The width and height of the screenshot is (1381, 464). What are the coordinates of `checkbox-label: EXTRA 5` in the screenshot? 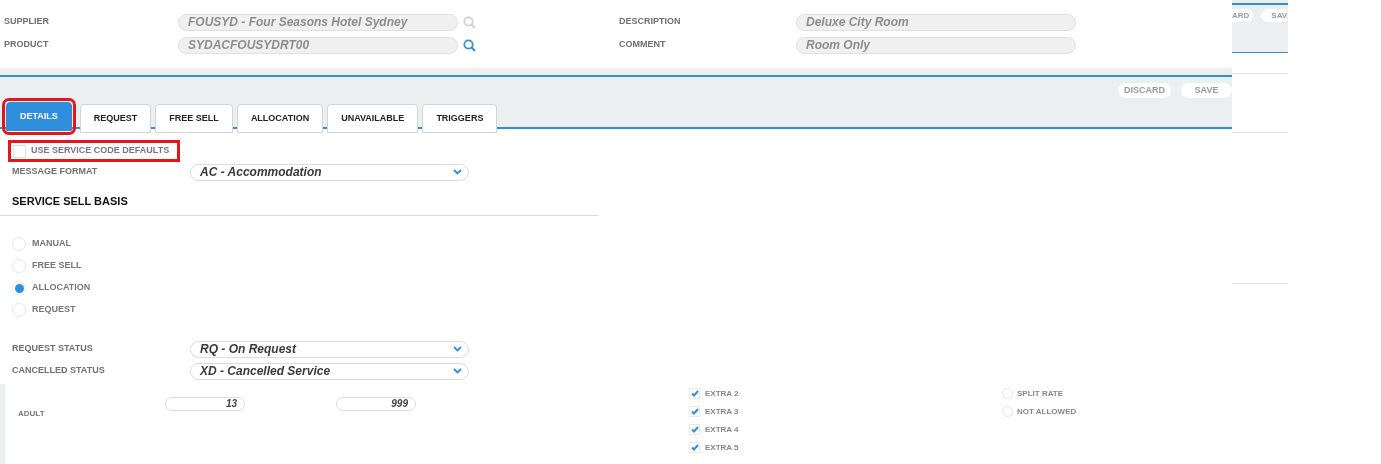 It's located at (722, 447).